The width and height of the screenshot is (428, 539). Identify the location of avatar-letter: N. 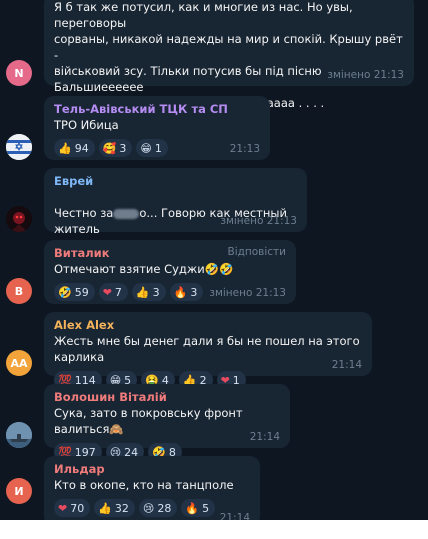
(19, 73).